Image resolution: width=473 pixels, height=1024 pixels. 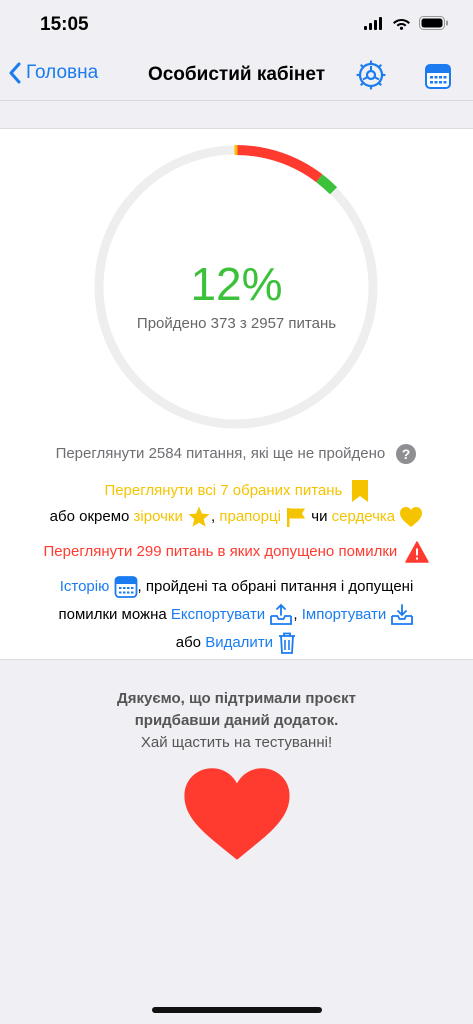 I want to click on thanks-line-2: придбавши даний додаток., so click(x=236, y=720).